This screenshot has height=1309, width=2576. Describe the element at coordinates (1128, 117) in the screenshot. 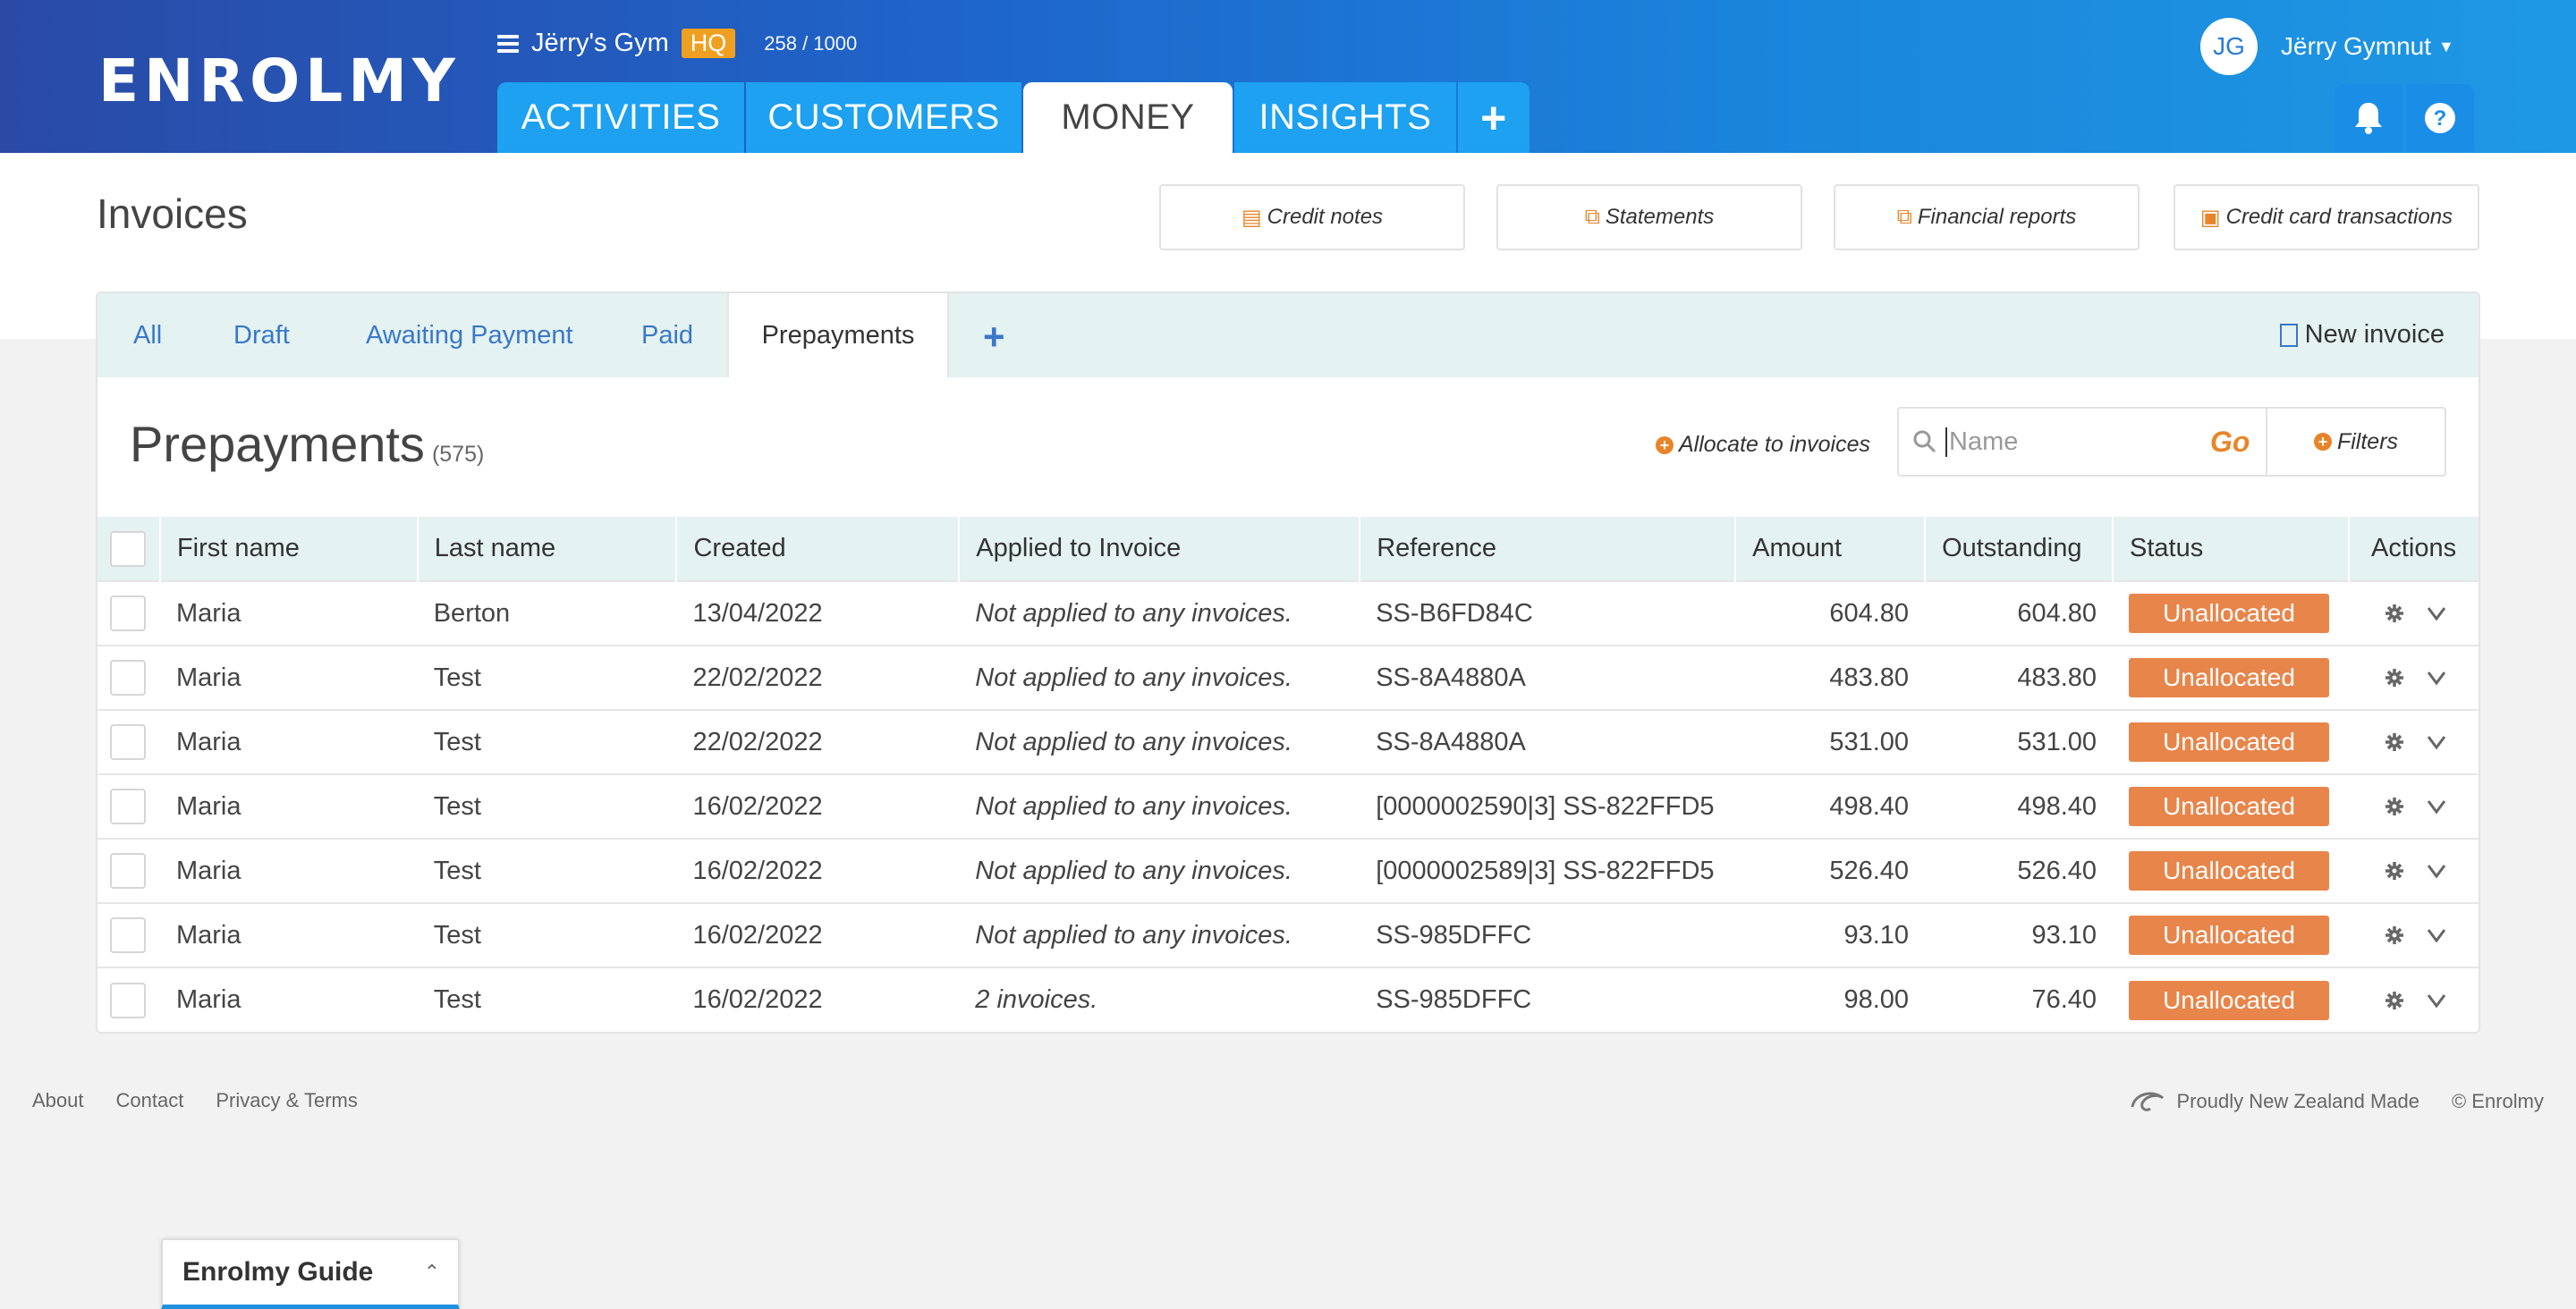

I see `tab-money: MONEY` at that location.